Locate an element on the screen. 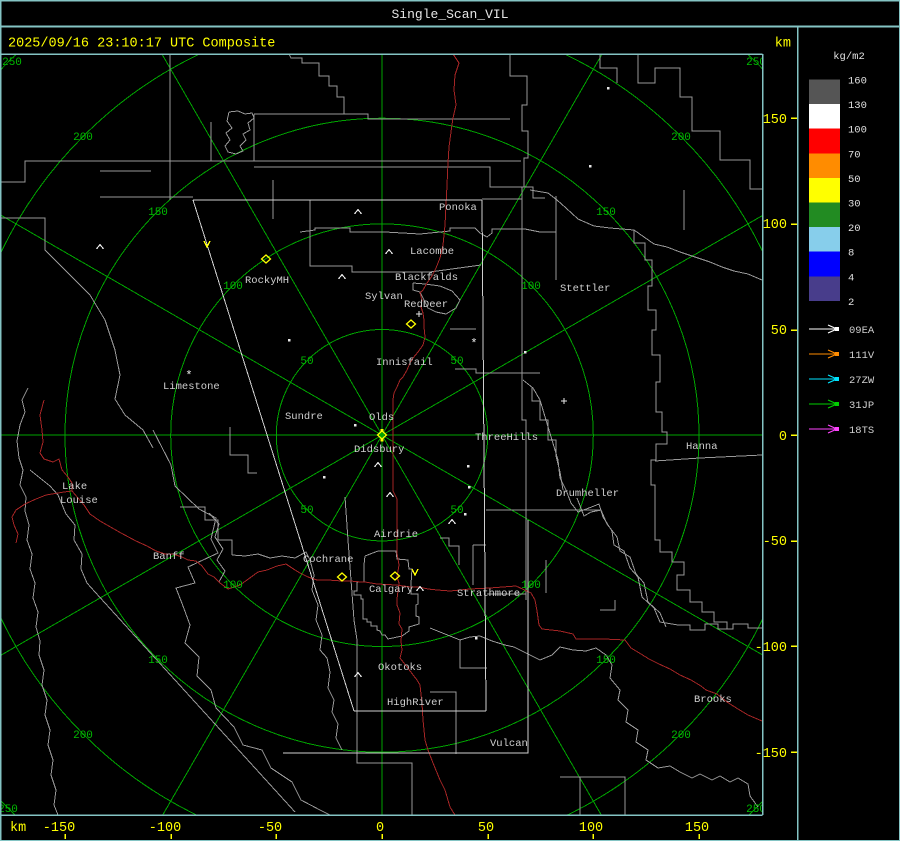 This screenshot has width=900, height=841. svg-text: Sylvan is located at coordinates (384, 297).